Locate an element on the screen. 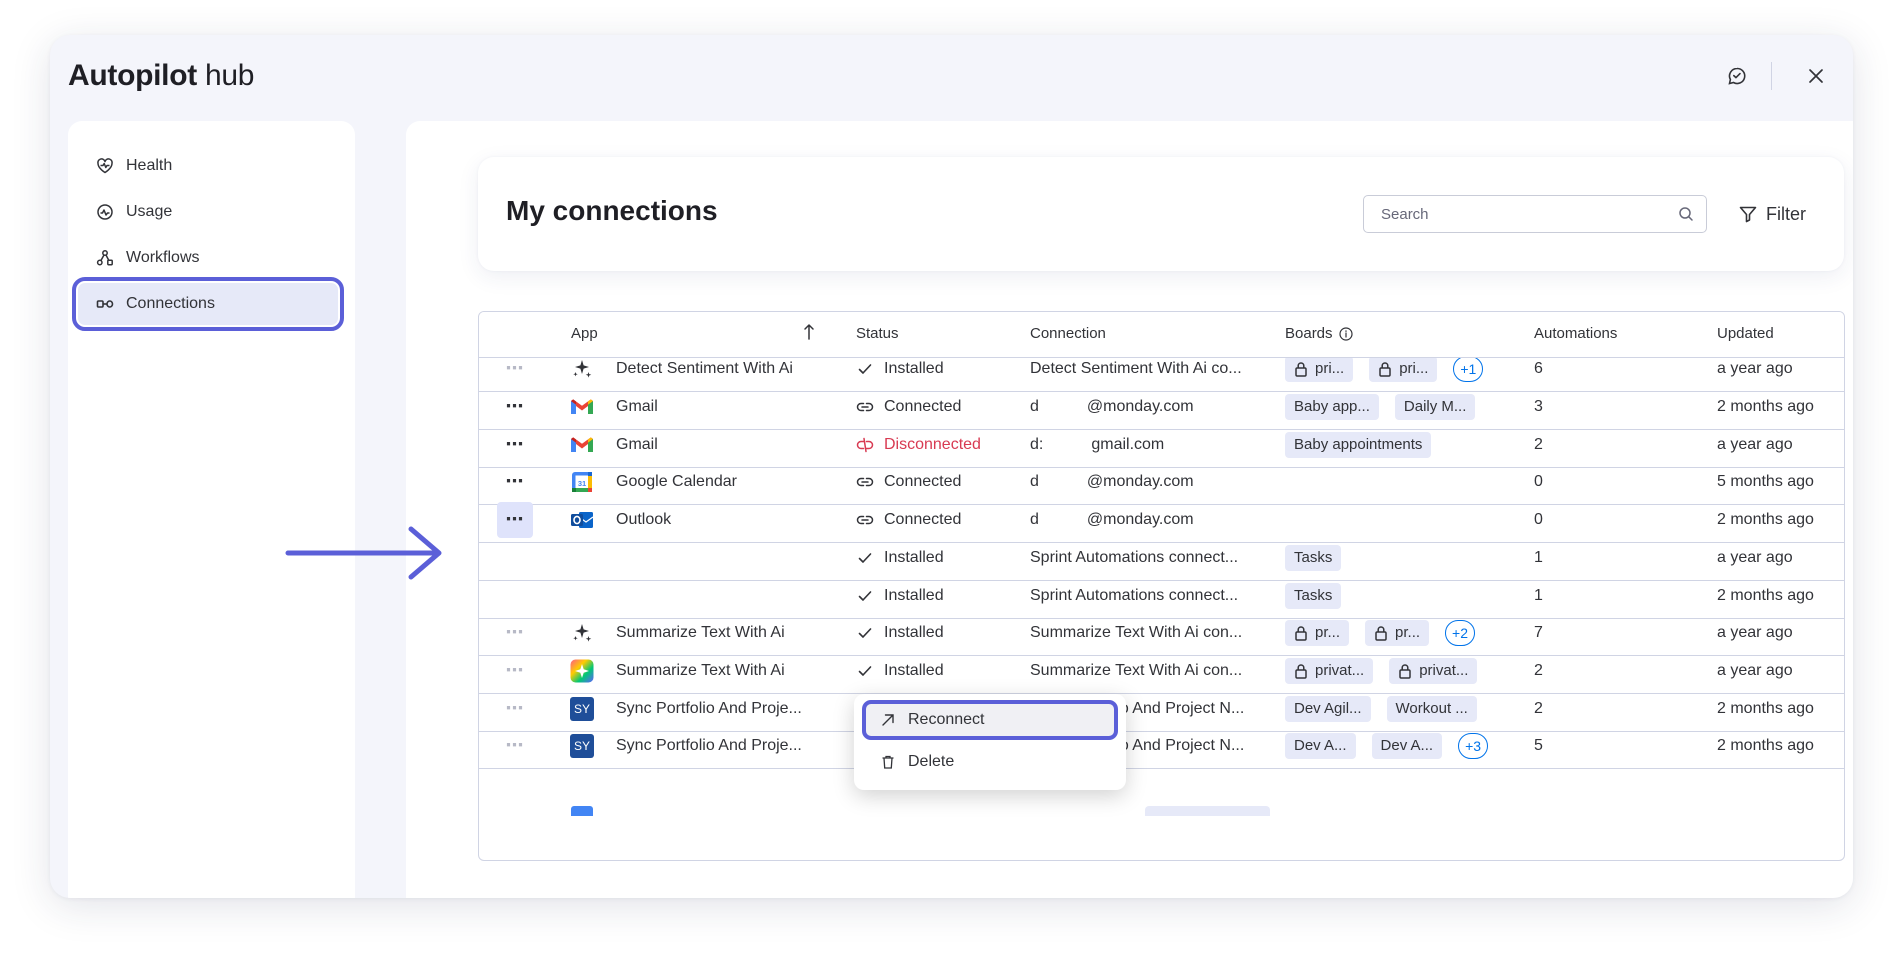 This screenshot has width=1903, height=963. more-boards-badge: +1 is located at coordinates (1468, 370).